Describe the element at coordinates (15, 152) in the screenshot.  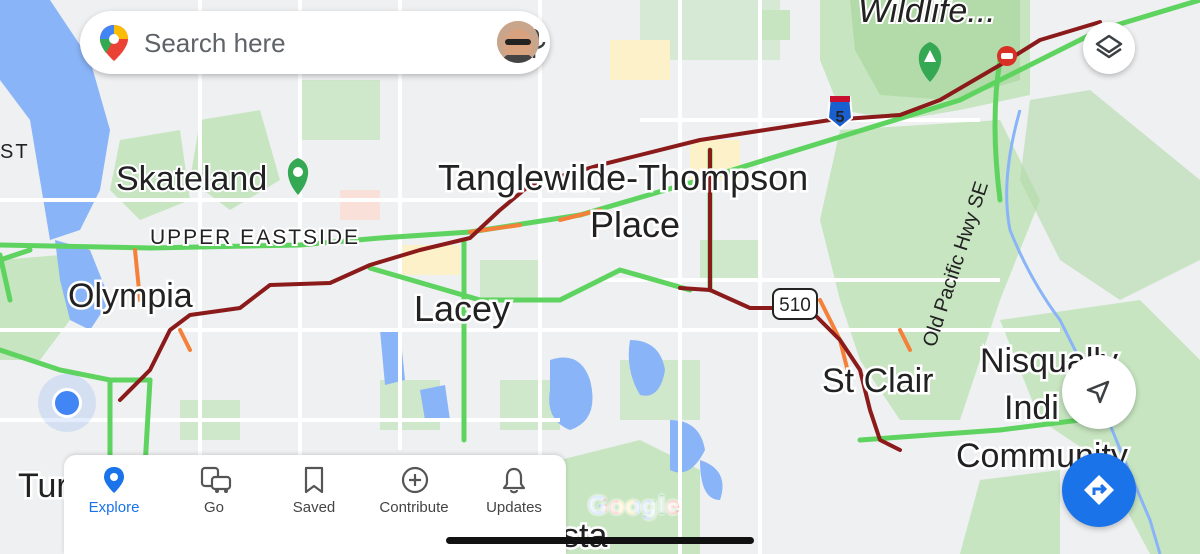
I see `place-label-st-left: ST` at that location.